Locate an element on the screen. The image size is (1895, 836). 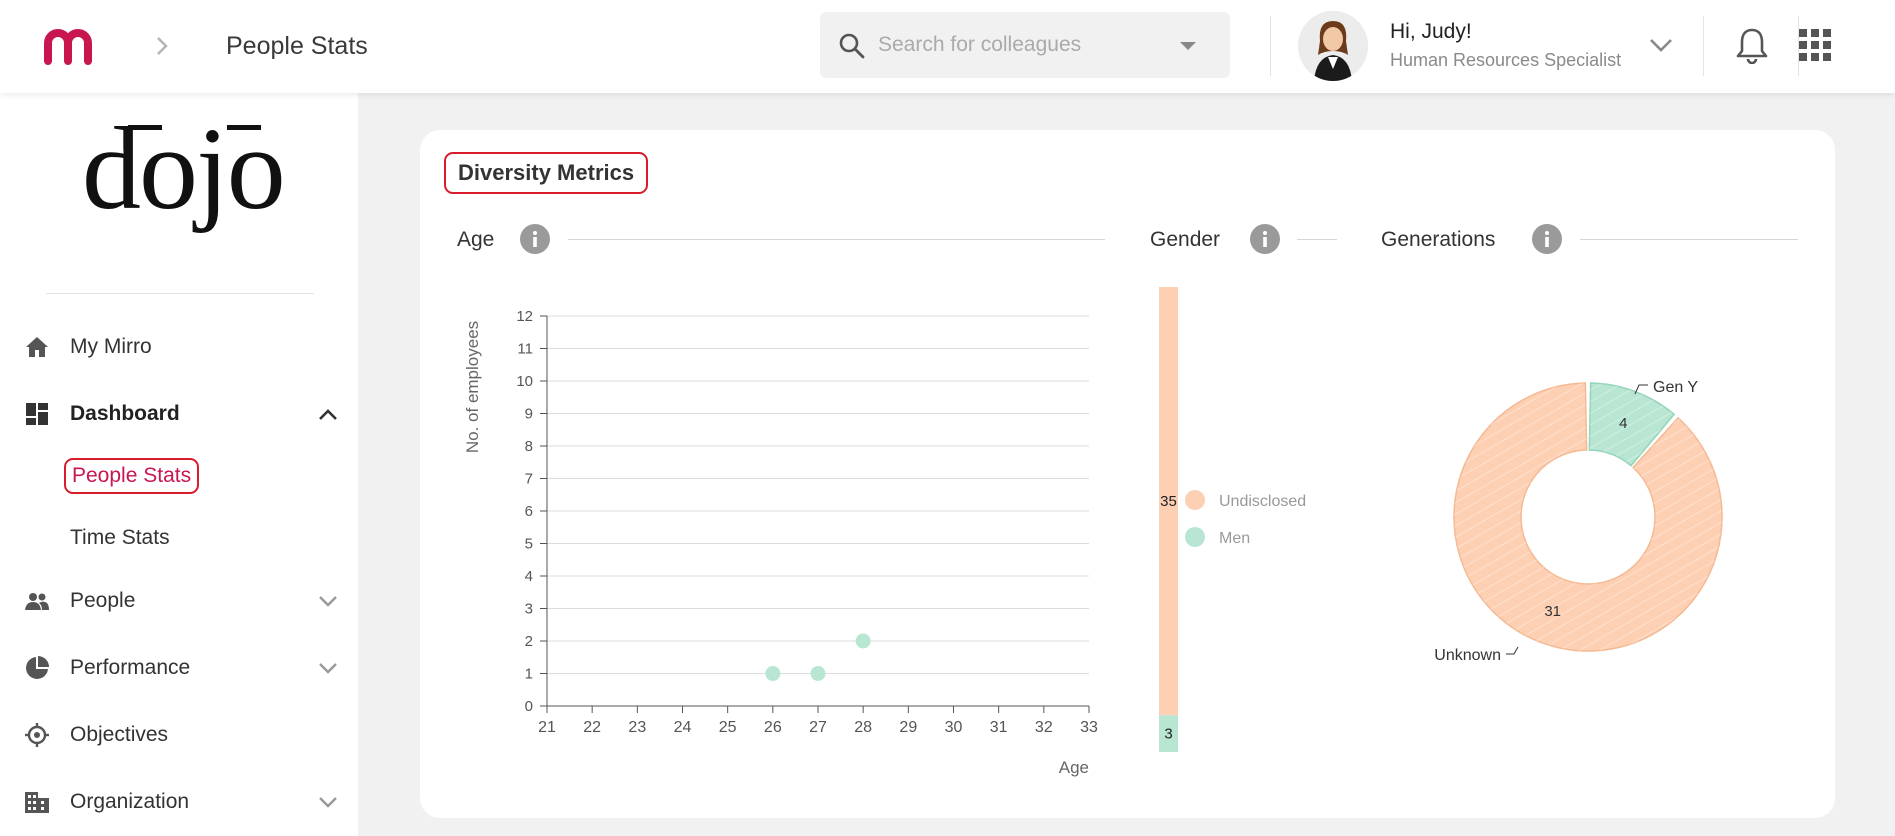
colleague-search is located at coordinates (1025, 45).